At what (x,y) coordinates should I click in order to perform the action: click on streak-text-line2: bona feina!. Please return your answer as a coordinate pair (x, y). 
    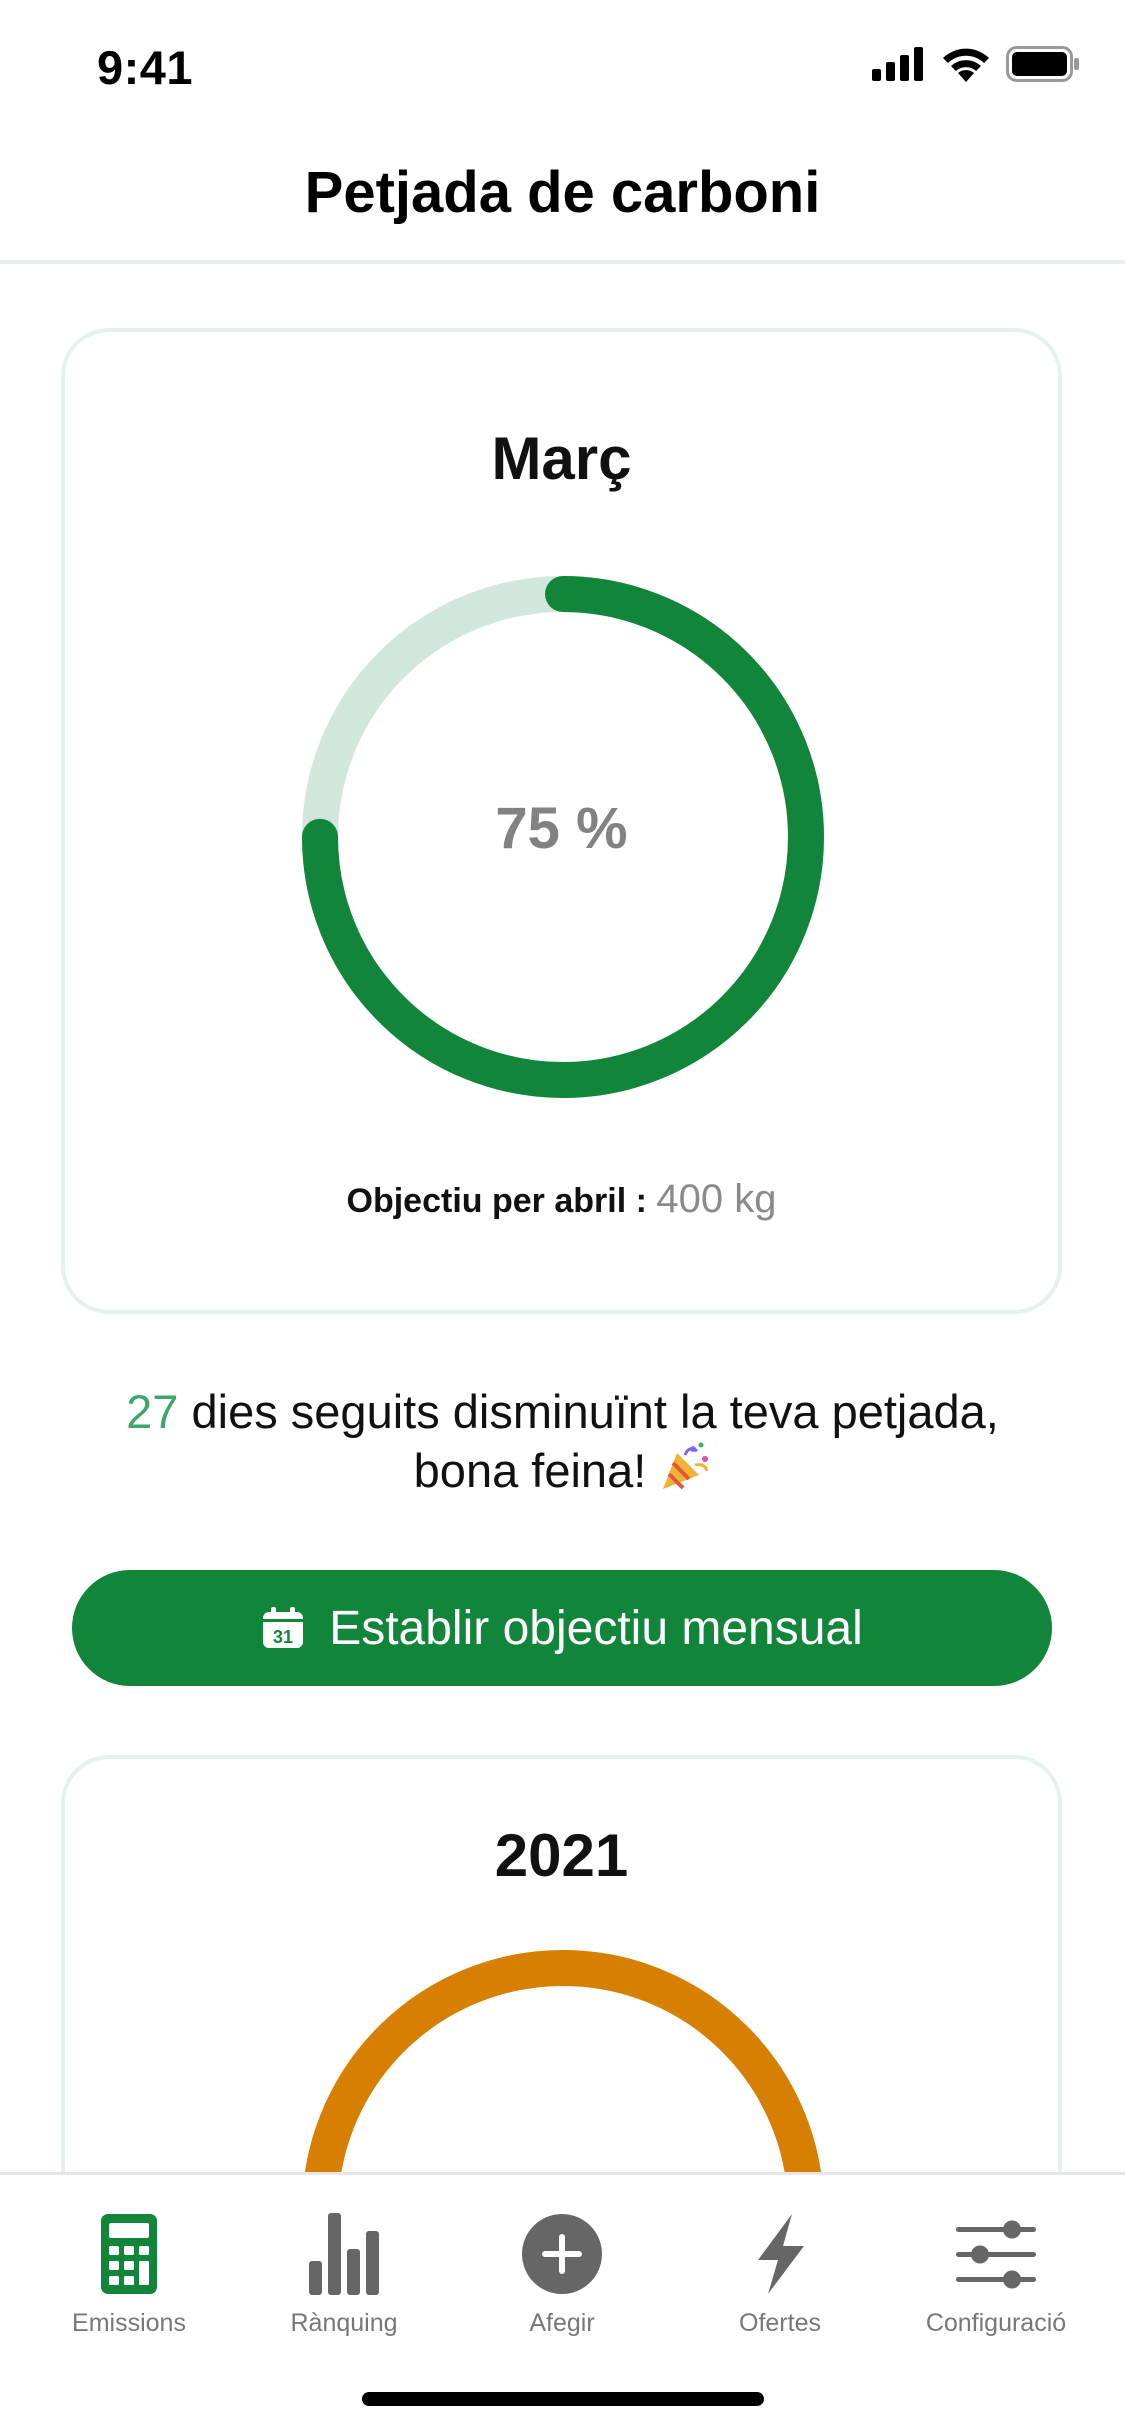
    Looking at the image, I should click on (530, 1470).